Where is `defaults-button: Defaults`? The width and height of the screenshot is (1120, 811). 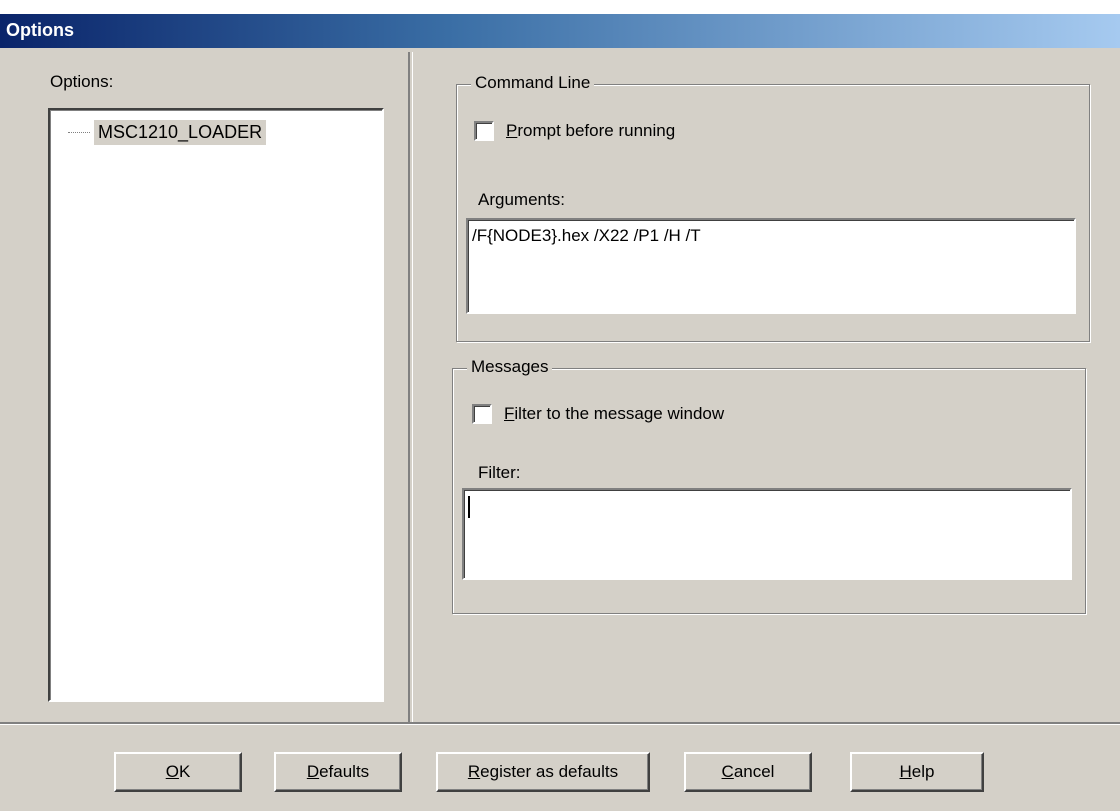
defaults-button: Defaults is located at coordinates (338, 772).